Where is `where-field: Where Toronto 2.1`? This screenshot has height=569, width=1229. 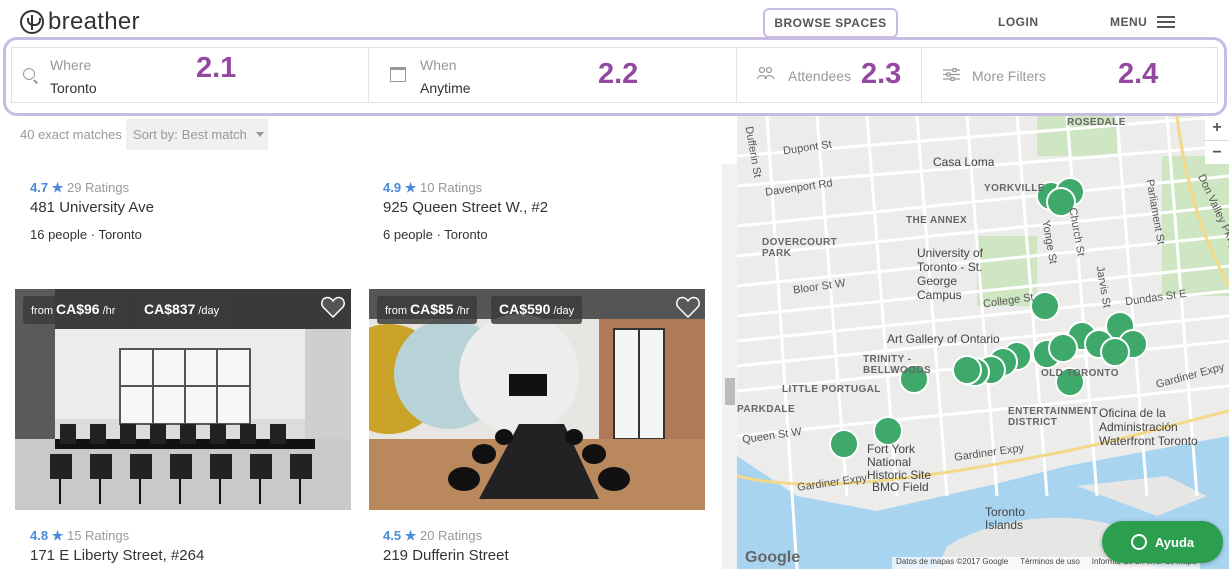 where-field: Where Toronto 2.1 is located at coordinates (190, 75).